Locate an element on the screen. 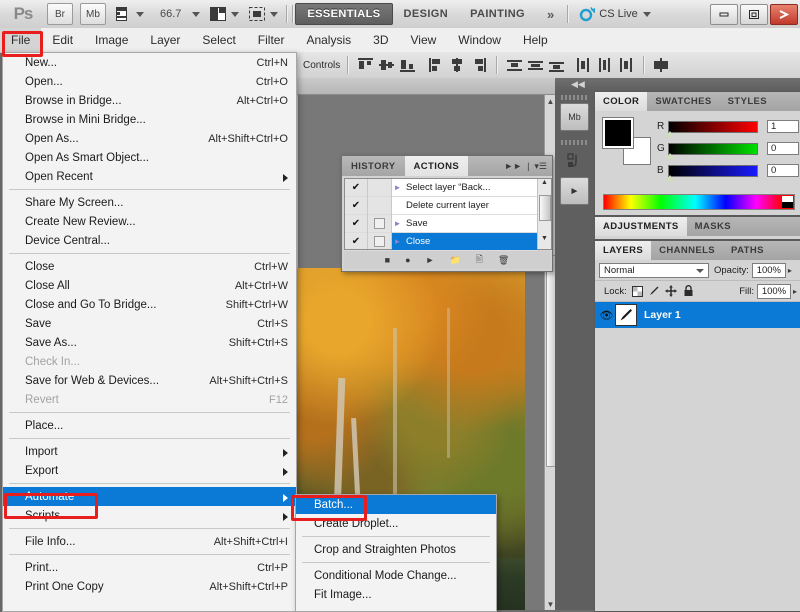 The width and height of the screenshot is (800, 612). lock-transparency-icon is located at coordinates (637, 291).